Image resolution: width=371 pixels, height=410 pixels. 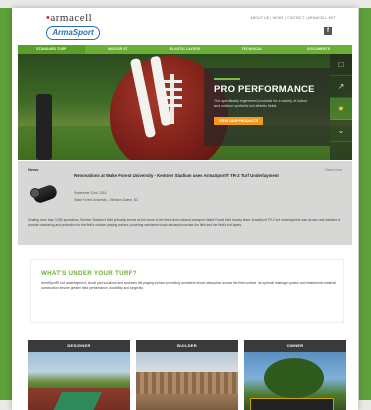 I want to click on accent-bar, so click(x=227, y=79).